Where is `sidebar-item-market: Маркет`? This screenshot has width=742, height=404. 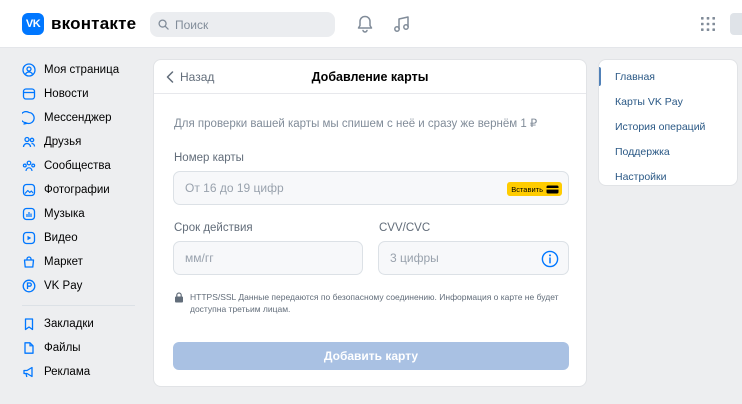 sidebar-item-market: Маркет is located at coordinates (82, 262).